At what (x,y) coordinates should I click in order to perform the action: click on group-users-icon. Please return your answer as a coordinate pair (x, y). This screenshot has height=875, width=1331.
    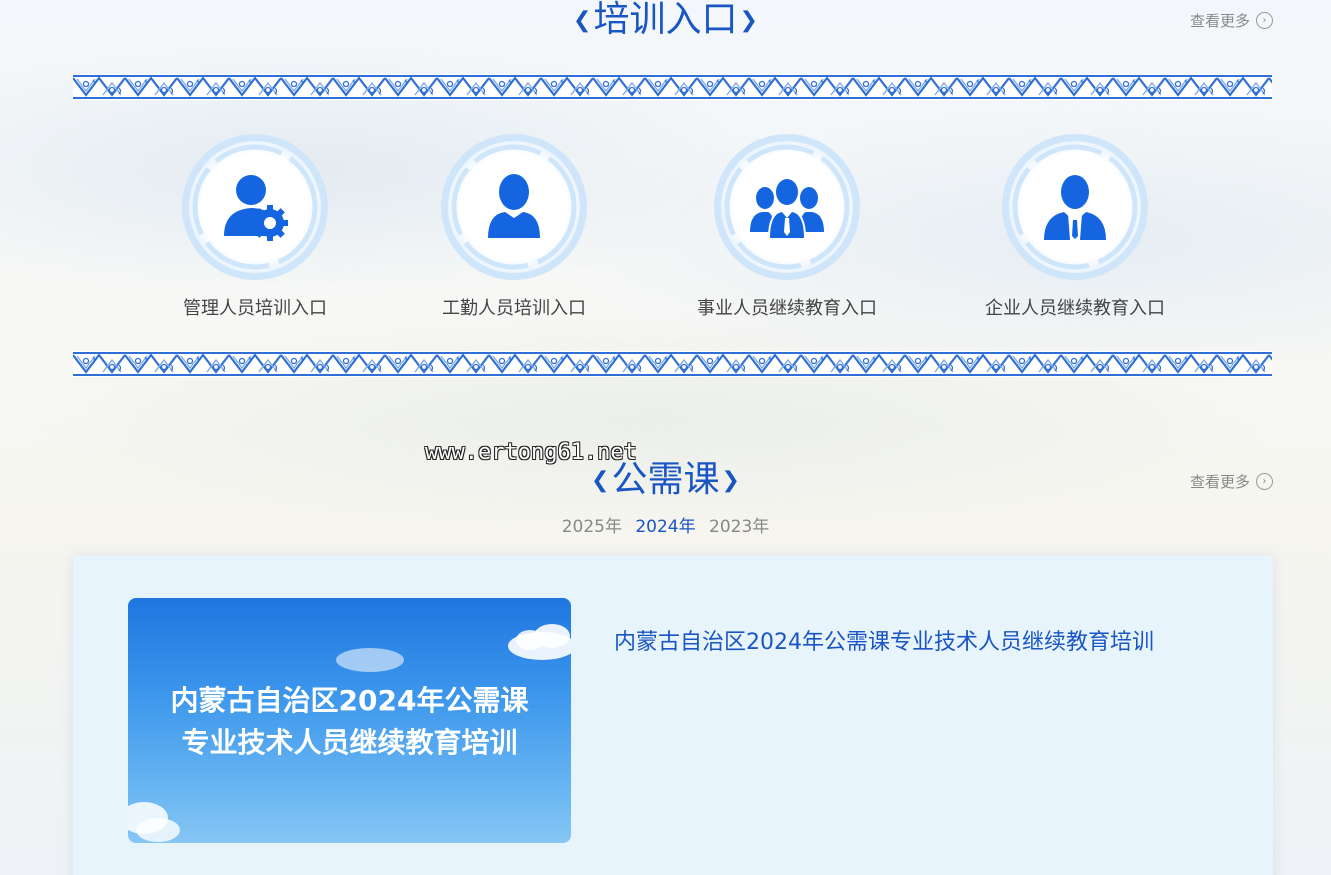
    Looking at the image, I should click on (787, 207).